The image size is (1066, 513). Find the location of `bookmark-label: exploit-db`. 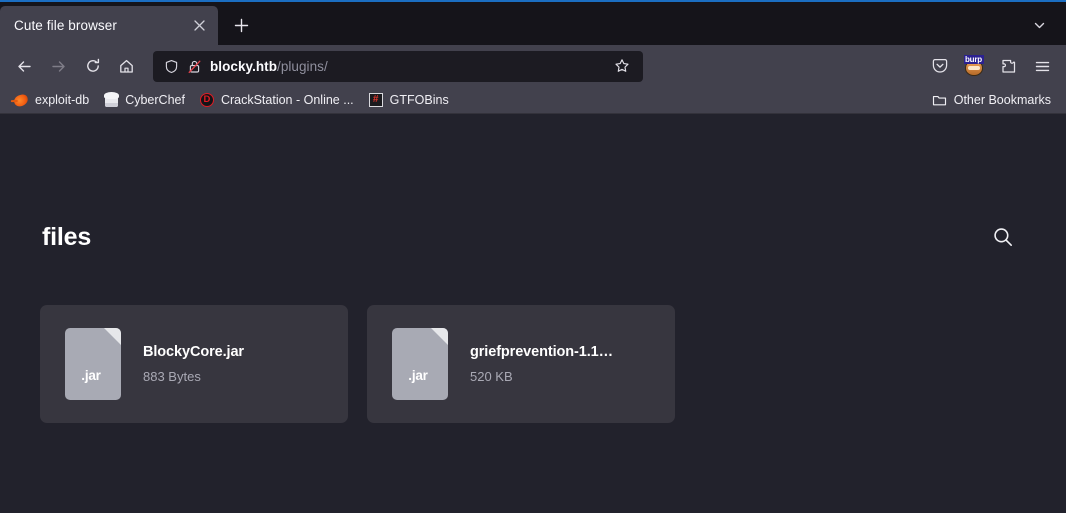

bookmark-label: exploit-db is located at coordinates (62, 100).